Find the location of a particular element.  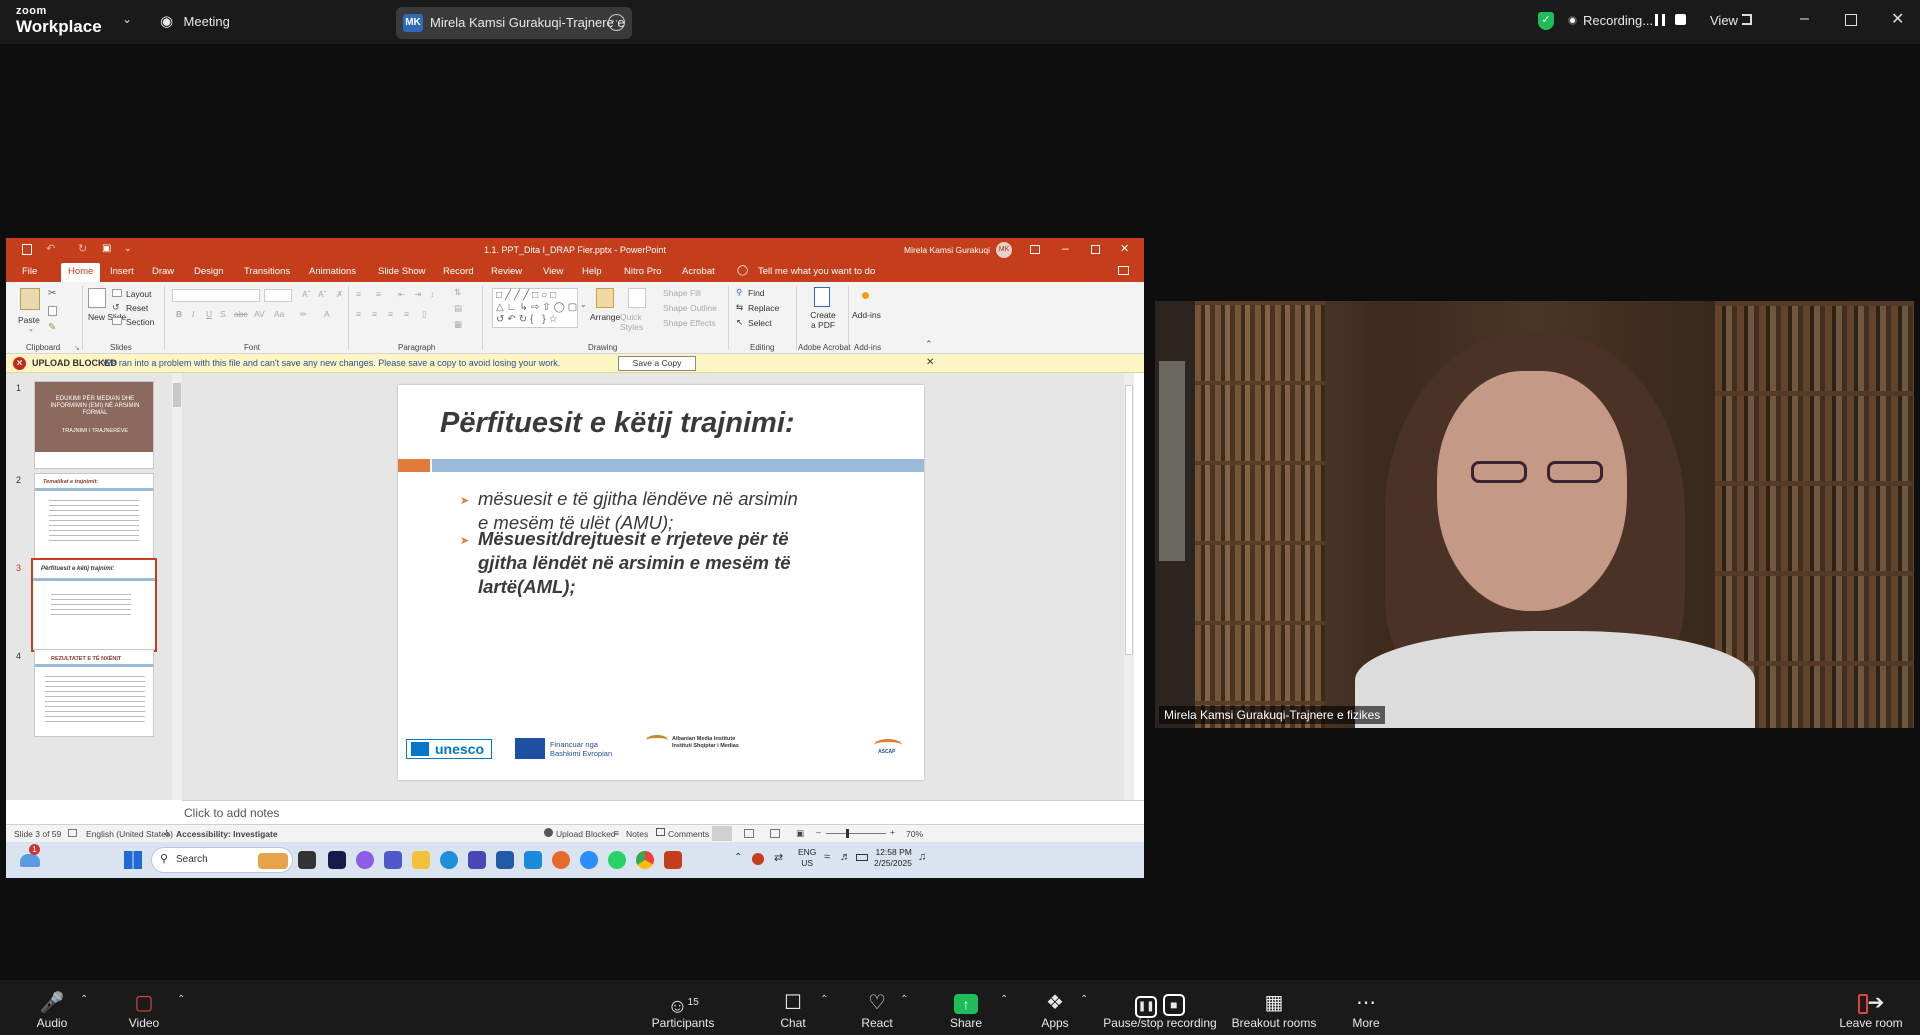

apps-options-chevron-icon: ⌃ is located at coordinates (1084, 999).